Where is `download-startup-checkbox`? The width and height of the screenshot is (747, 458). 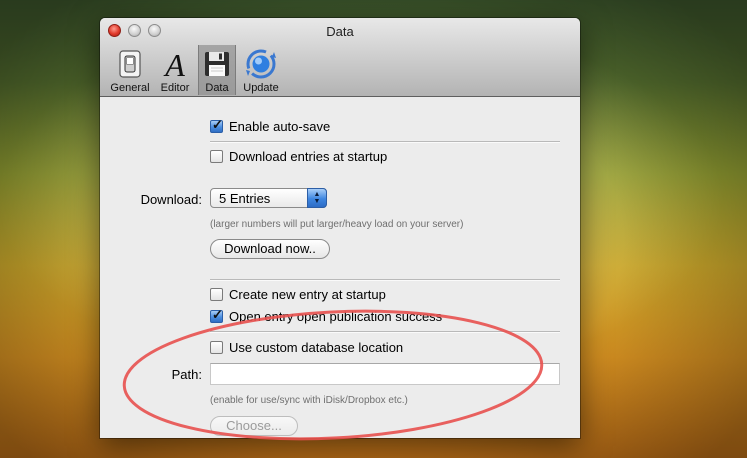 download-startup-checkbox is located at coordinates (216, 156).